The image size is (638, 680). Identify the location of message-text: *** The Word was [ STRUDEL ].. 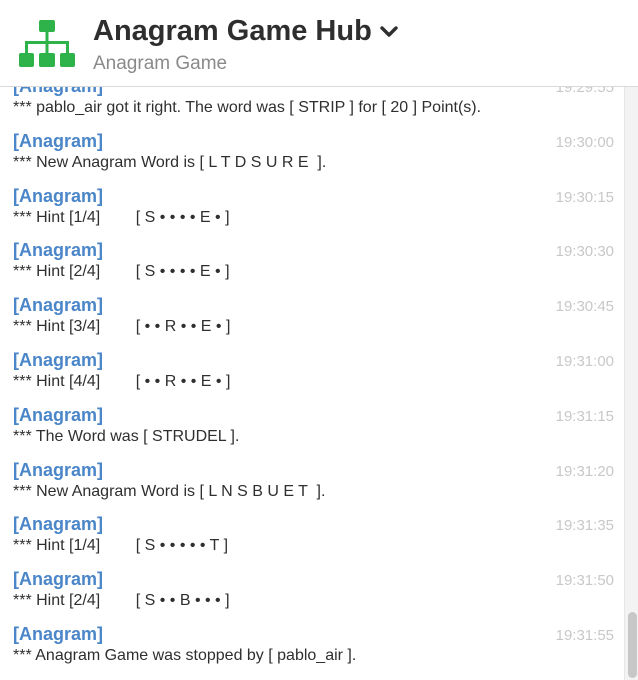
(126, 436).